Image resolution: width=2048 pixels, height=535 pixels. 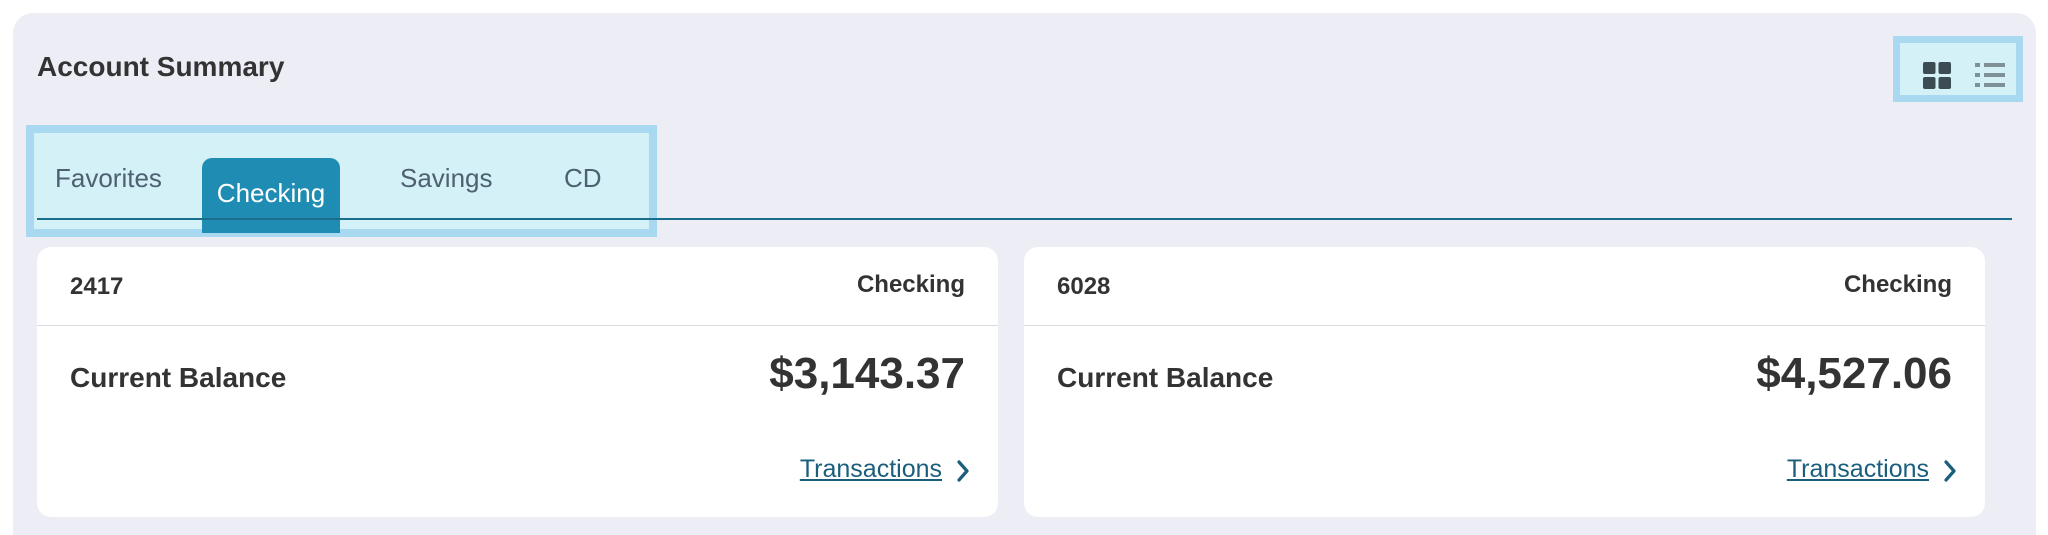 I want to click on page-title: Account Summary, so click(x=161, y=66).